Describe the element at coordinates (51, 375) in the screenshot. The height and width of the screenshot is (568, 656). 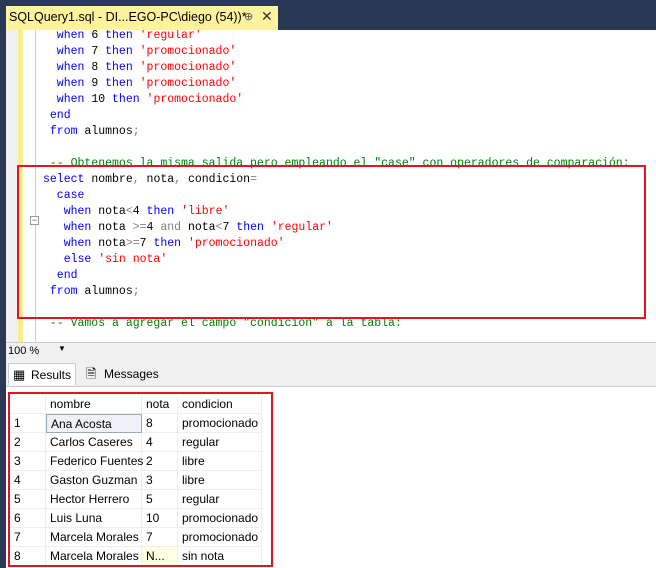
I see `tab-results-label: Results` at that location.